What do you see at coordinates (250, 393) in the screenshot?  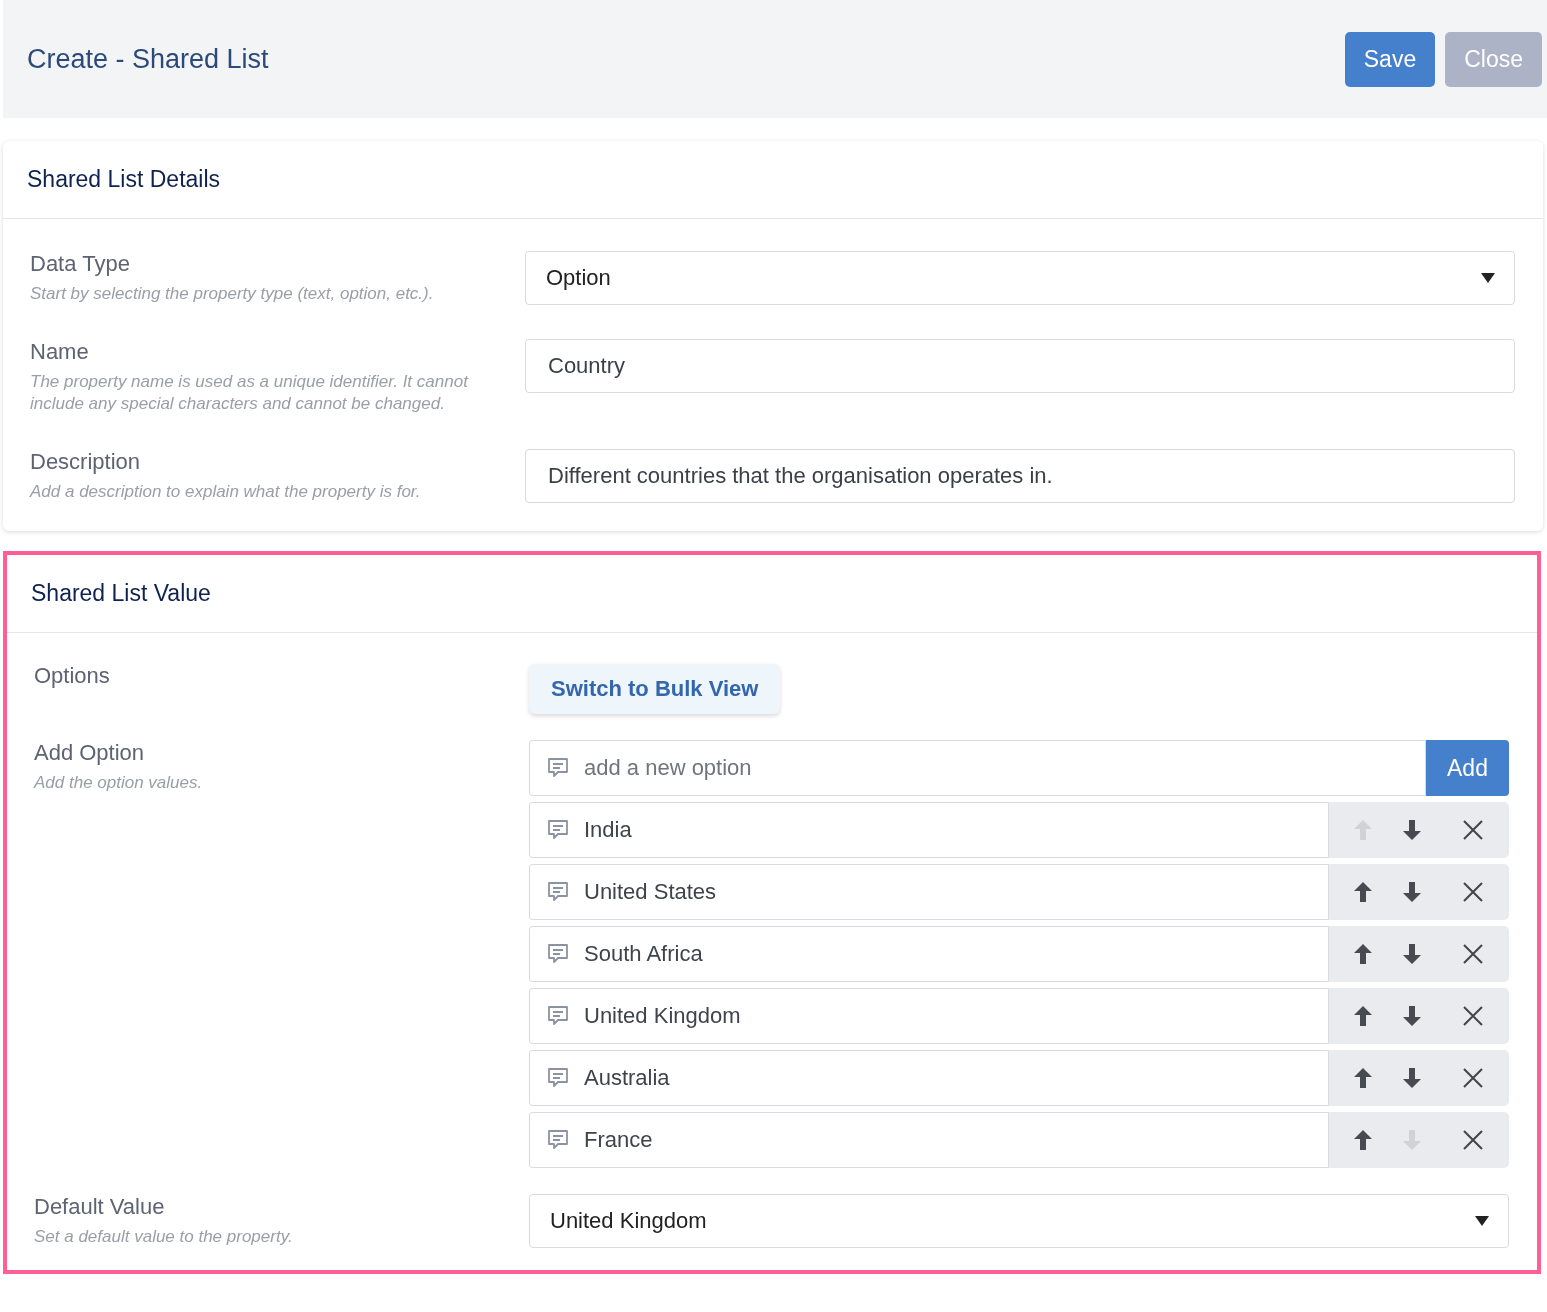 I see `help-text: The property name is used as a unique identifier. It cannot include any special characters and cannot be changed.` at bounding box center [250, 393].